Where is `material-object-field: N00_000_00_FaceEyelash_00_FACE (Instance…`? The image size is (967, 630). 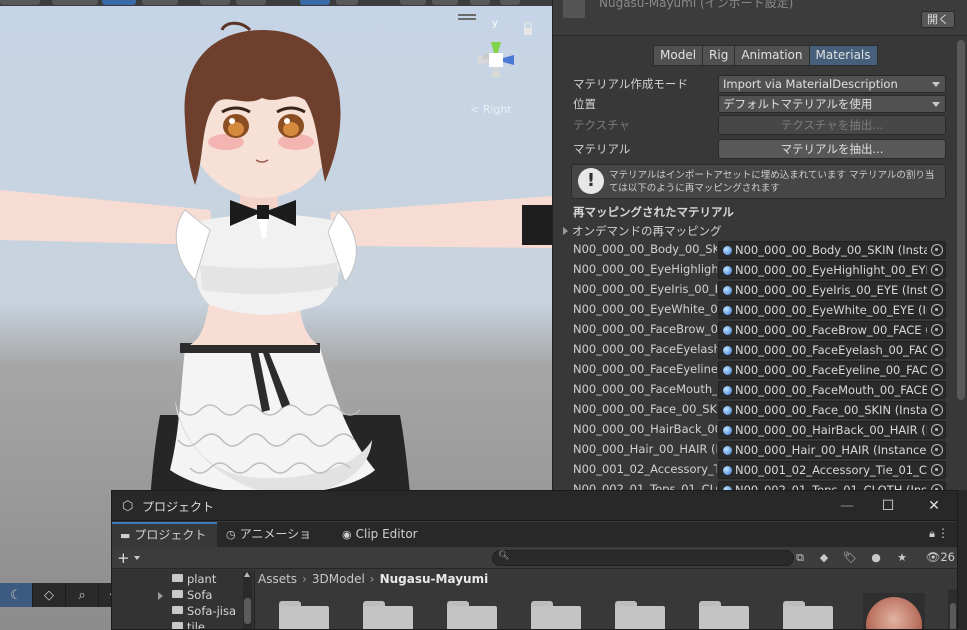 material-object-field: N00_000_00_FaceEyelash_00_FACE (Instance… is located at coordinates (832, 350).